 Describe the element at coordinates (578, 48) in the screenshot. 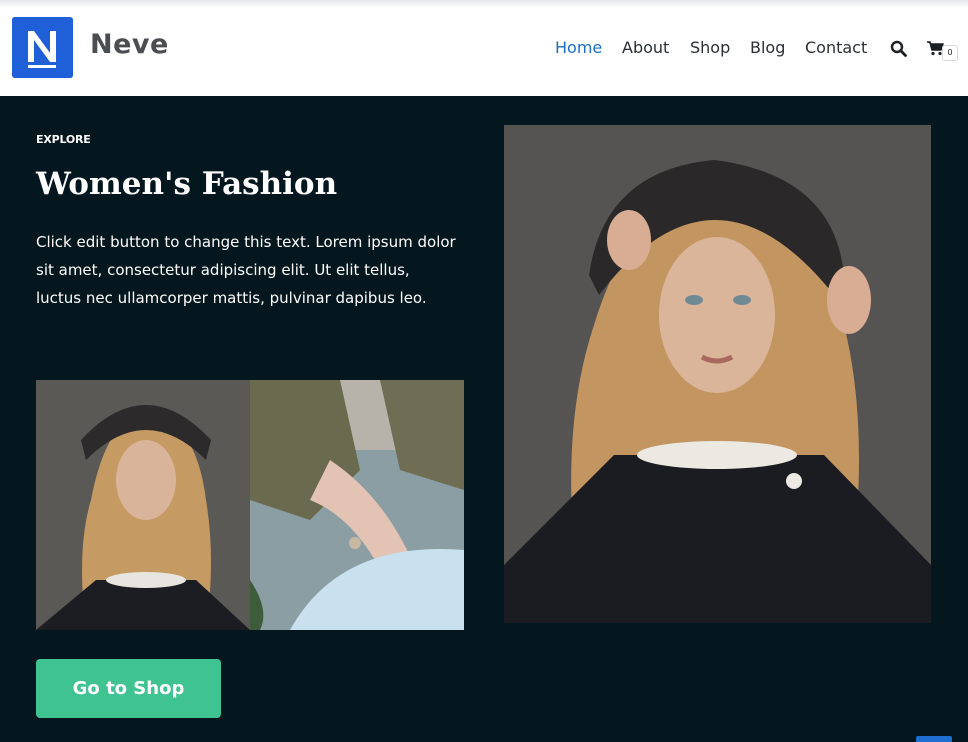

I see `nav-item-home: Home` at that location.